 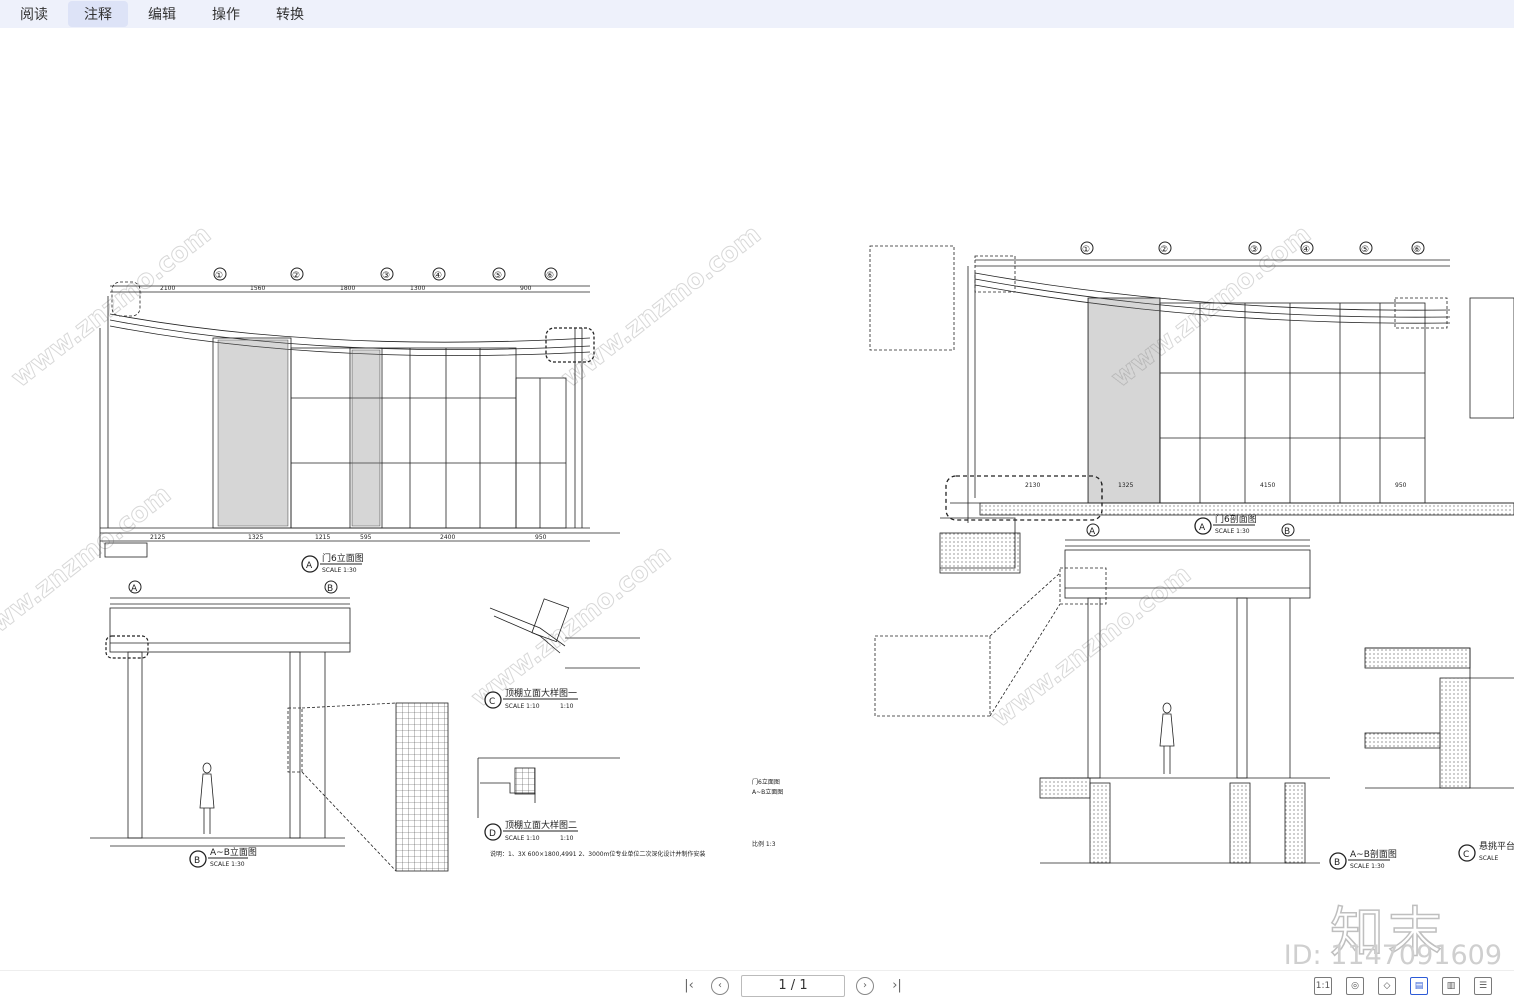 What do you see at coordinates (689, 986) in the screenshot?
I see `first-page-icon: |‹` at bounding box center [689, 986].